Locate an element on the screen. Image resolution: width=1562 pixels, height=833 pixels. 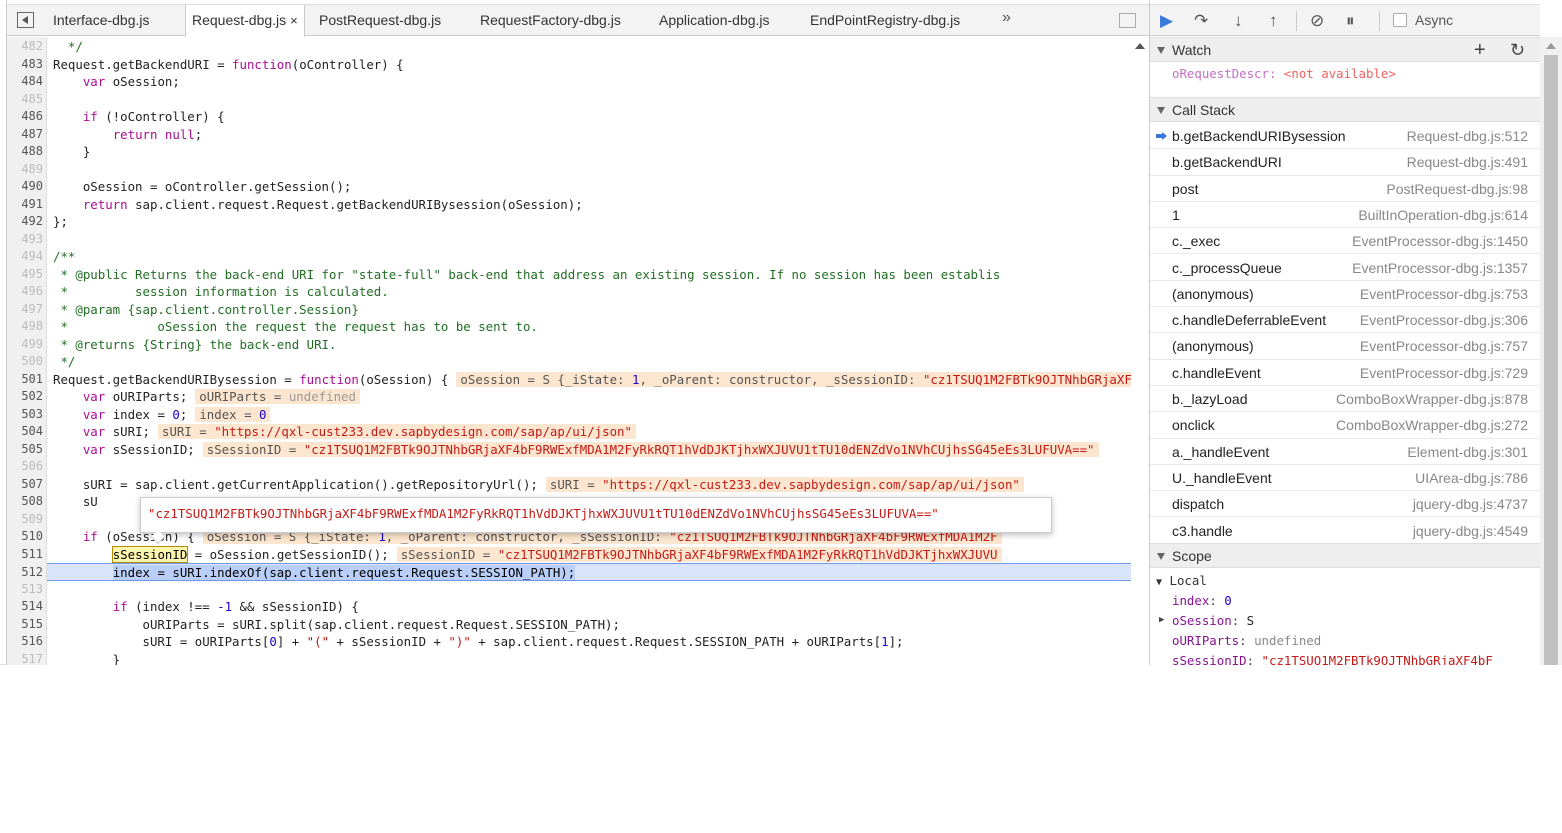
step-out-icon: ↑ is located at coordinates (1273, 21).